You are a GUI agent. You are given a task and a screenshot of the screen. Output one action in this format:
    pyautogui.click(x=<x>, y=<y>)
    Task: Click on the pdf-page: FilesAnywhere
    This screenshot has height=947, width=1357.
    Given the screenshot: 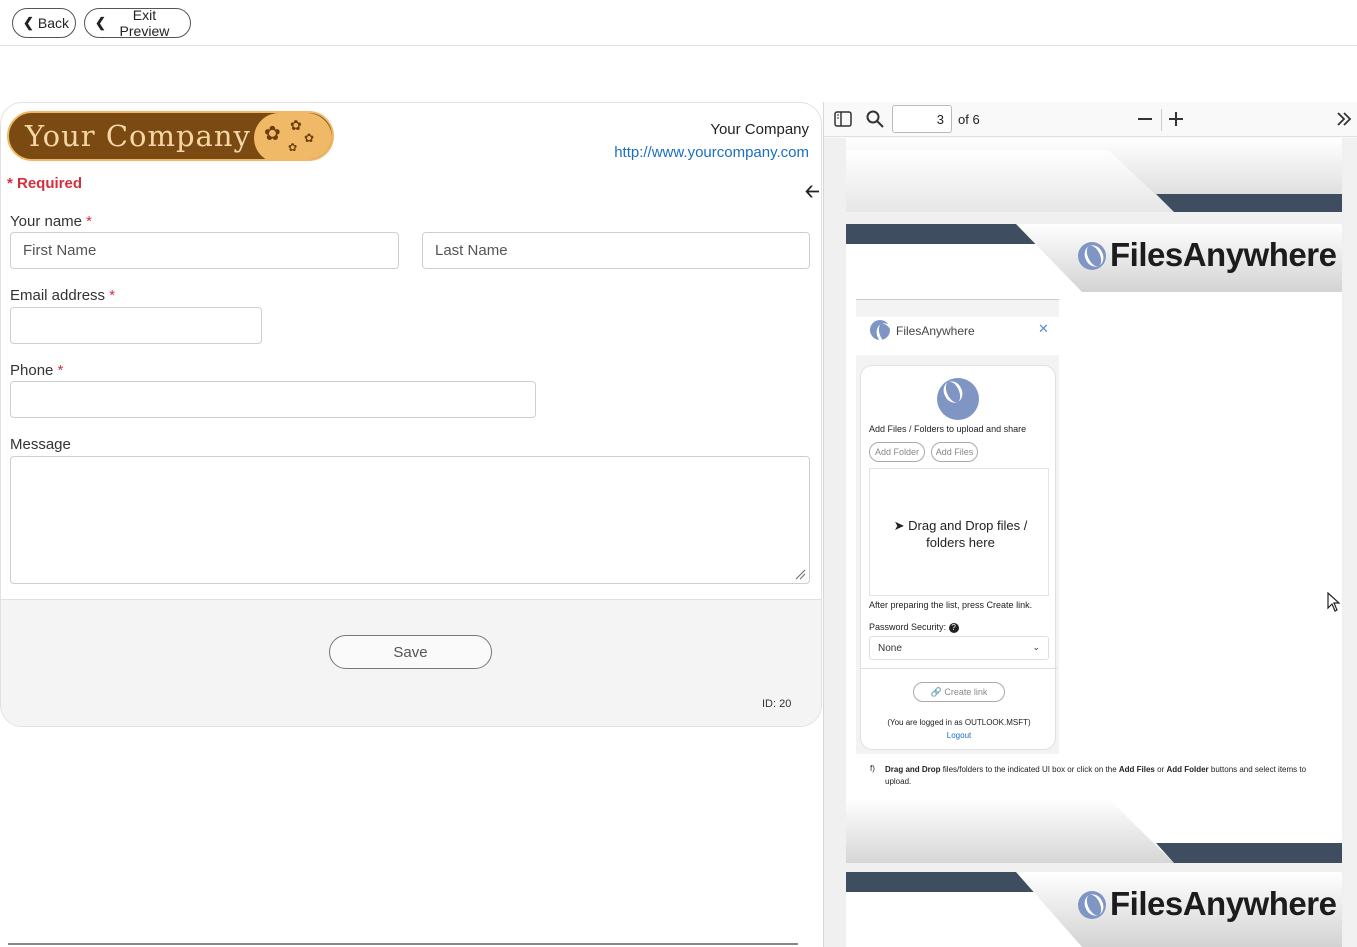 What is the action you would take?
    pyautogui.click(x=1094, y=909)
    